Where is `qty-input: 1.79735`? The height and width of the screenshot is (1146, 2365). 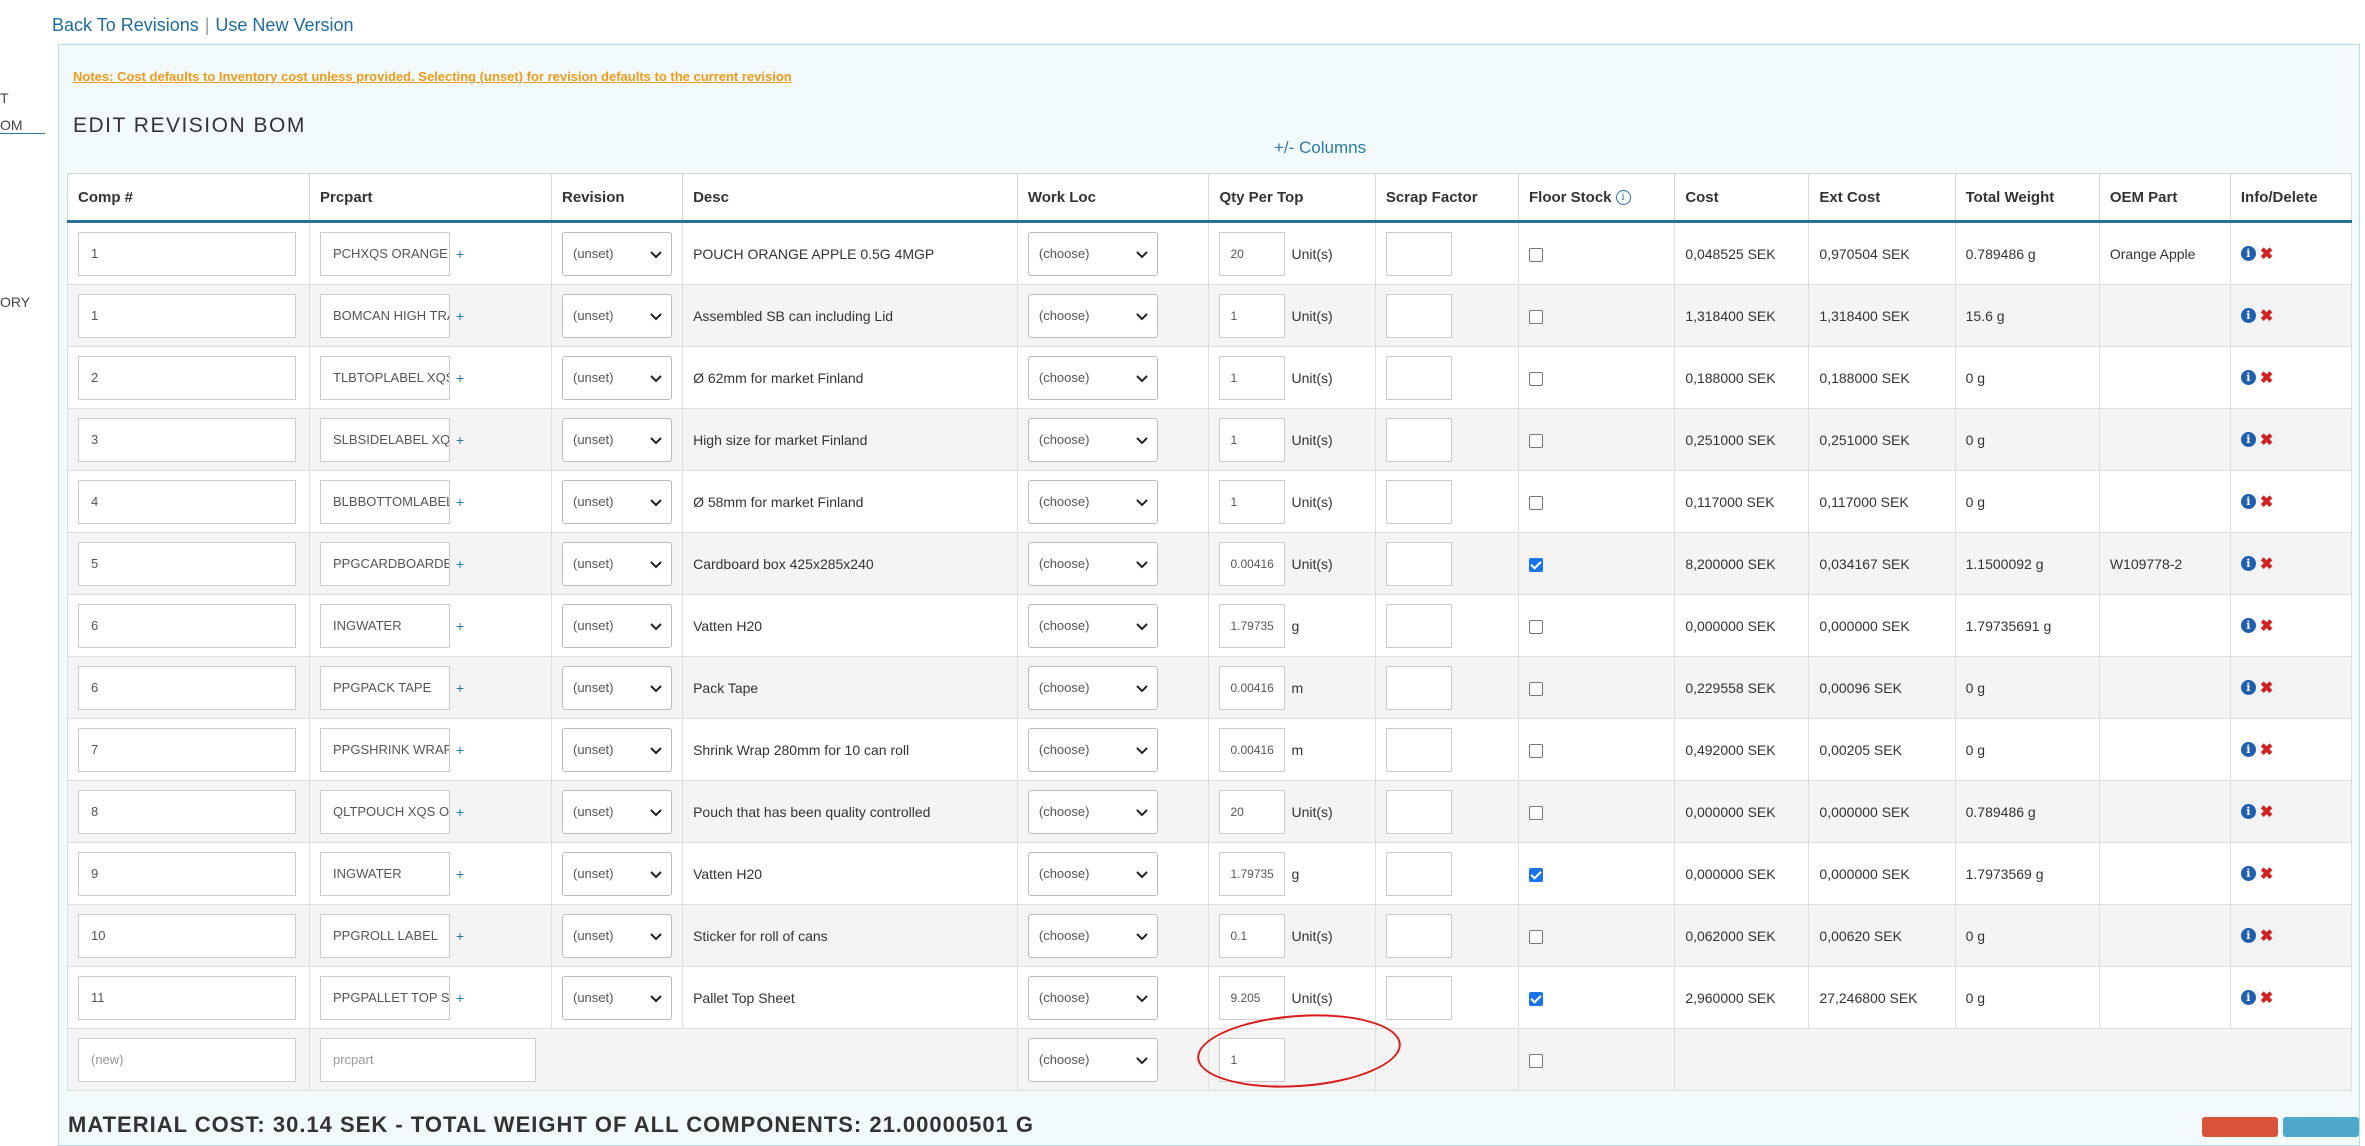 qty-input: 1.79735 is located at coordinates (1252, 873).